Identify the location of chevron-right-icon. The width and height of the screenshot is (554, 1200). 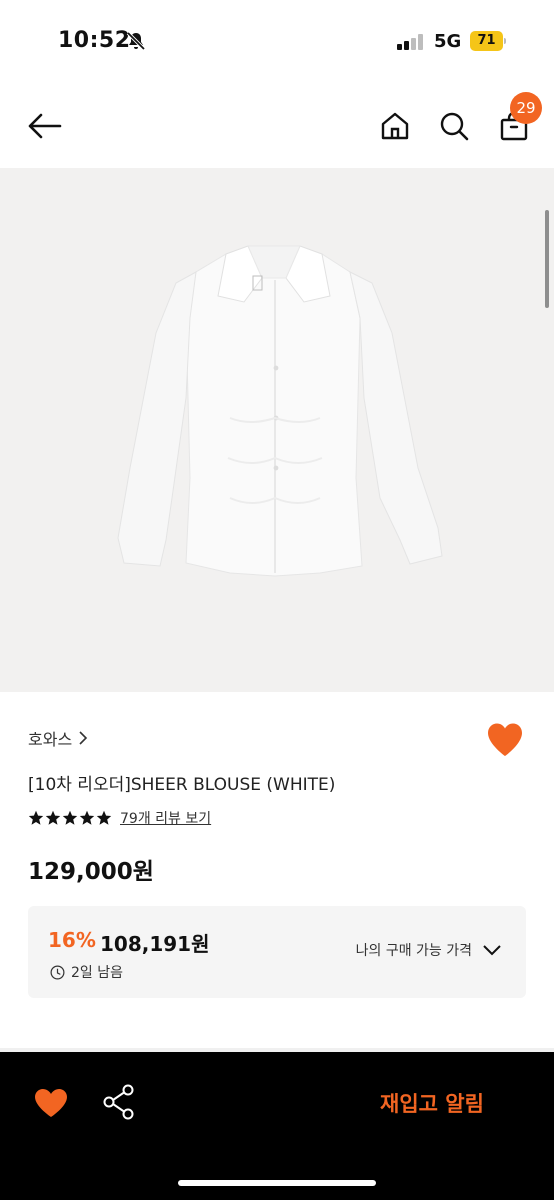
(83, 738).